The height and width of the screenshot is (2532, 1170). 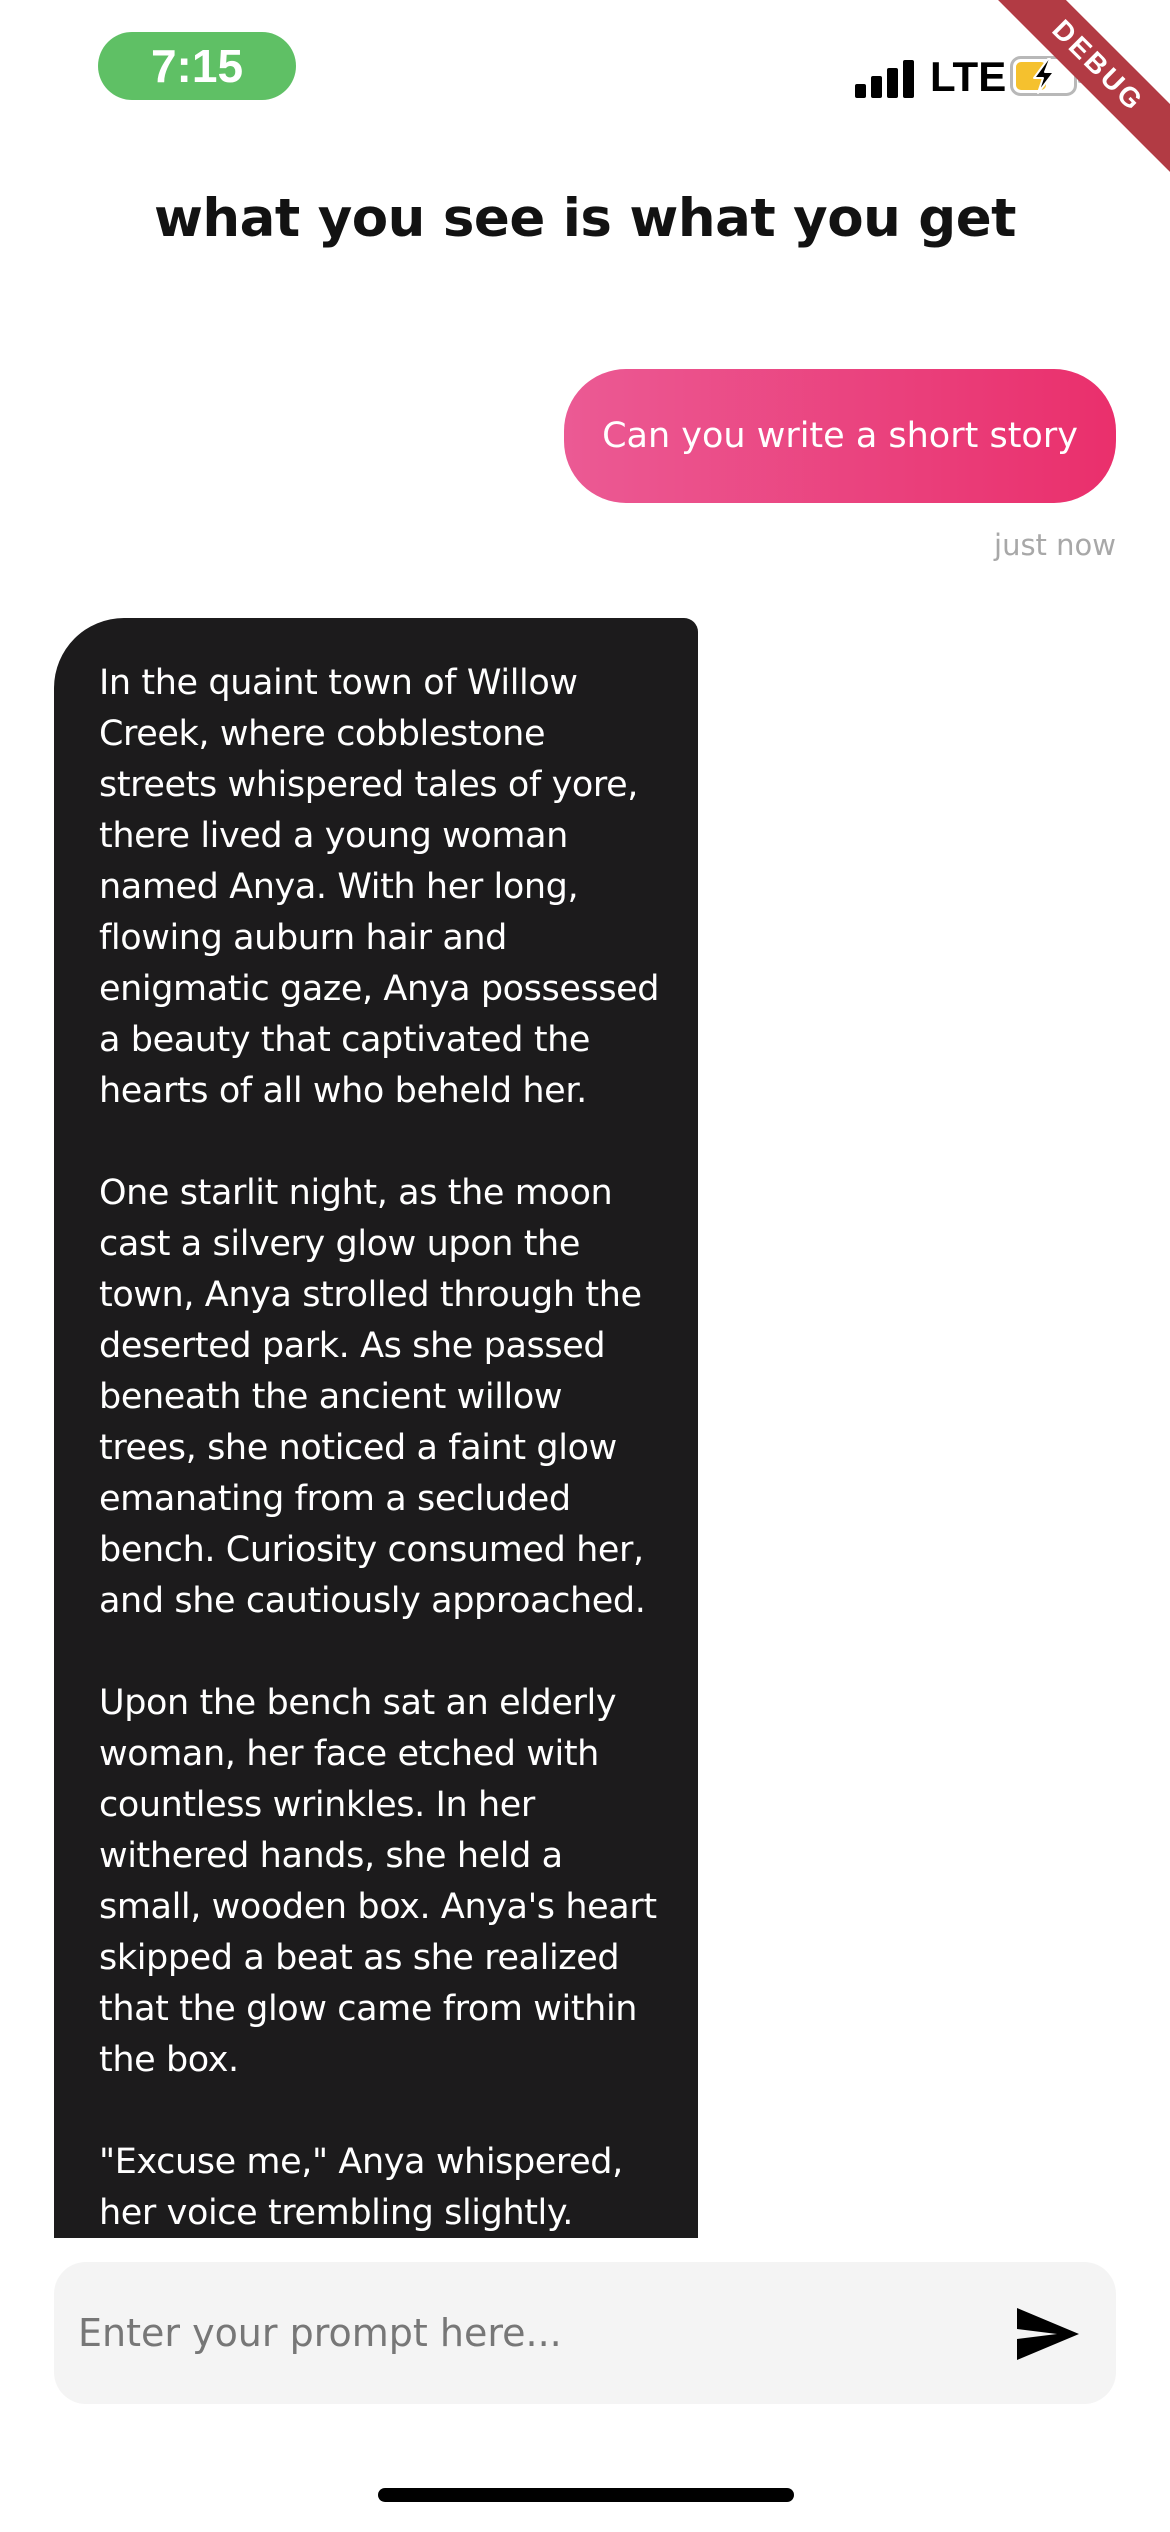 I want to click on user-message-bubble: Can you write a short story, so click(x=840, y=436).